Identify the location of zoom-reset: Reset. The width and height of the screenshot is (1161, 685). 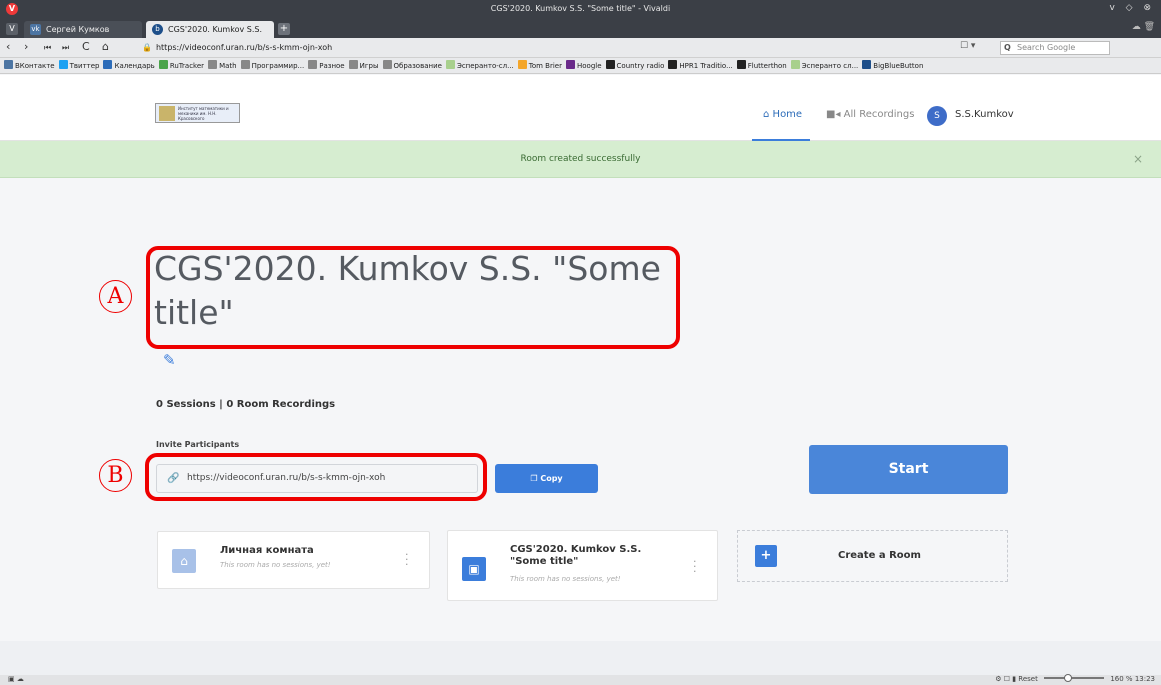
(1028, 679).